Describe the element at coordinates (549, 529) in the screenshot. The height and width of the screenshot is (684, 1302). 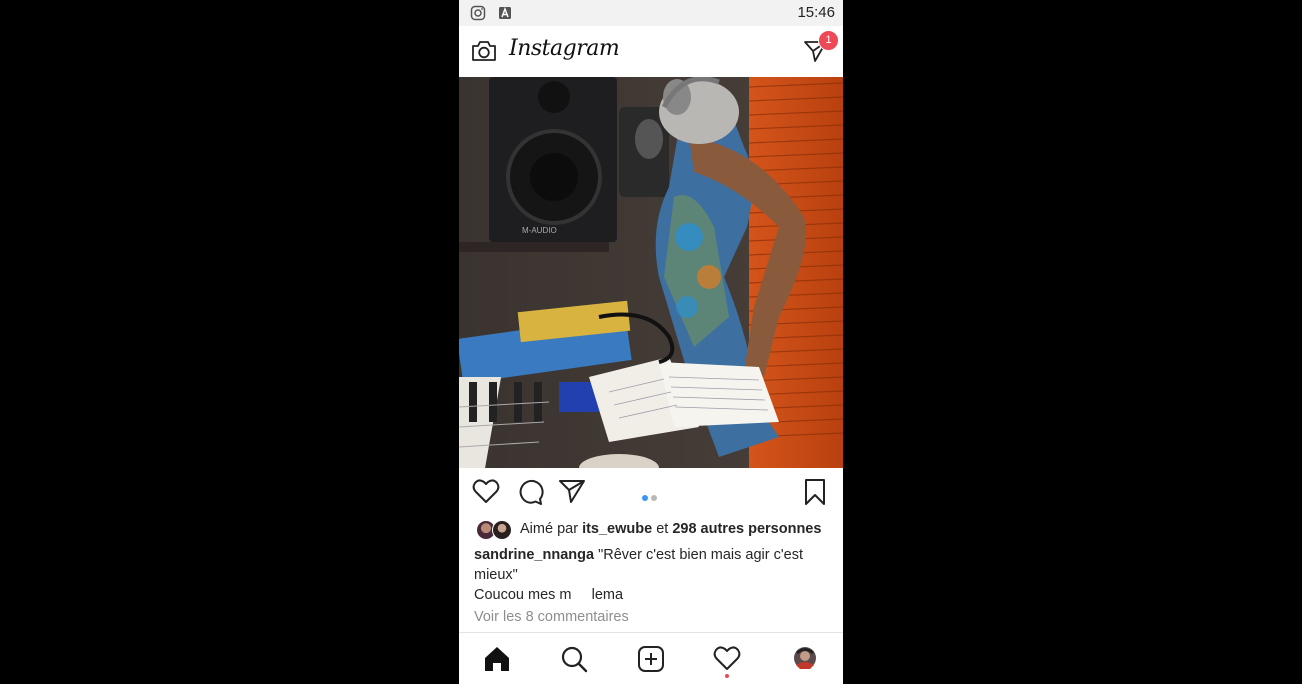
I see `likes-prefix: Aimé par` at that location.